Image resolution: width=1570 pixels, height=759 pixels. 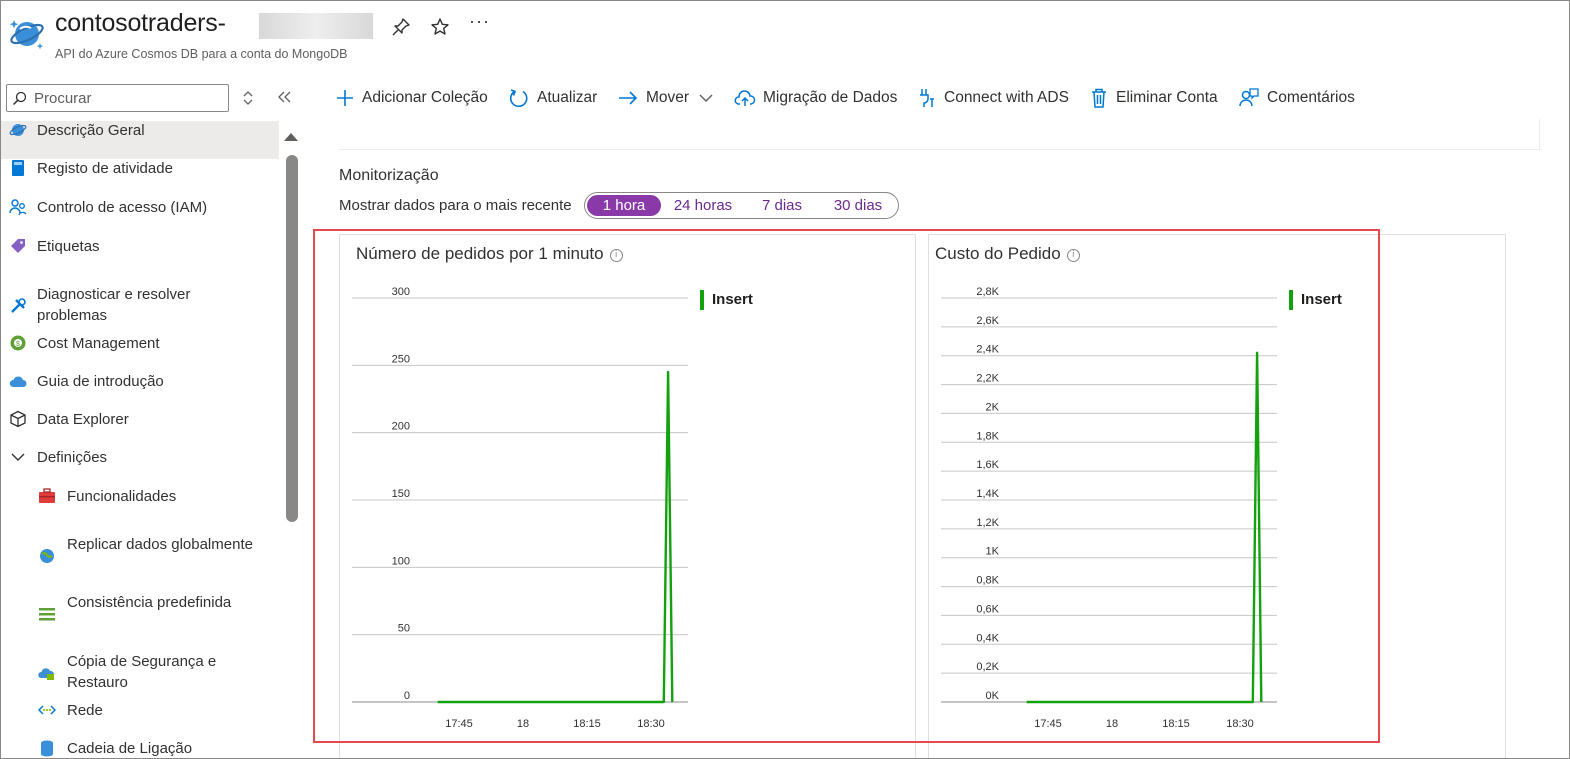 I want to click on sidebar-item-consistency: Consistência predefinida, so click(x=140, y=614).